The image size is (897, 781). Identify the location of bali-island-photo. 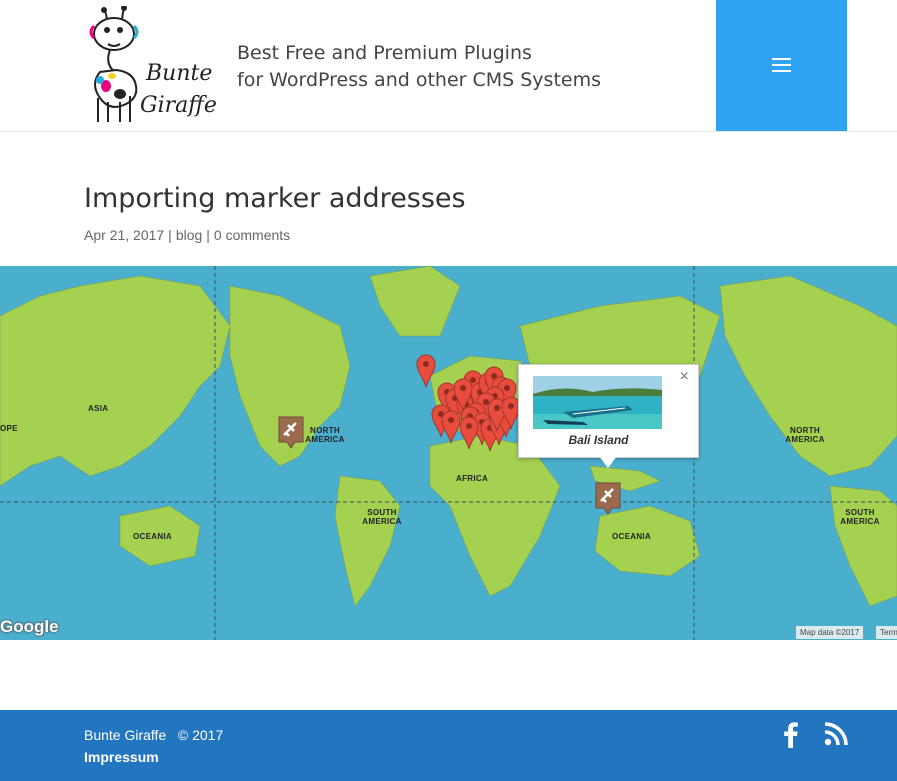
(597, 402).